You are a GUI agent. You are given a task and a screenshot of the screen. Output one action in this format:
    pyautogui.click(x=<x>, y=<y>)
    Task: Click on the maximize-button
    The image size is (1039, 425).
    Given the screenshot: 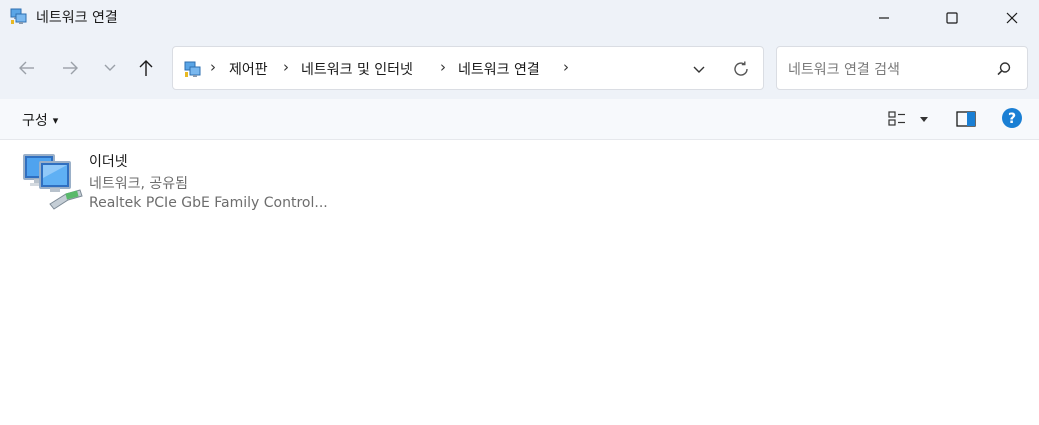 What is the action you would take?
    pyautogui.click(x=952, y=18)
    